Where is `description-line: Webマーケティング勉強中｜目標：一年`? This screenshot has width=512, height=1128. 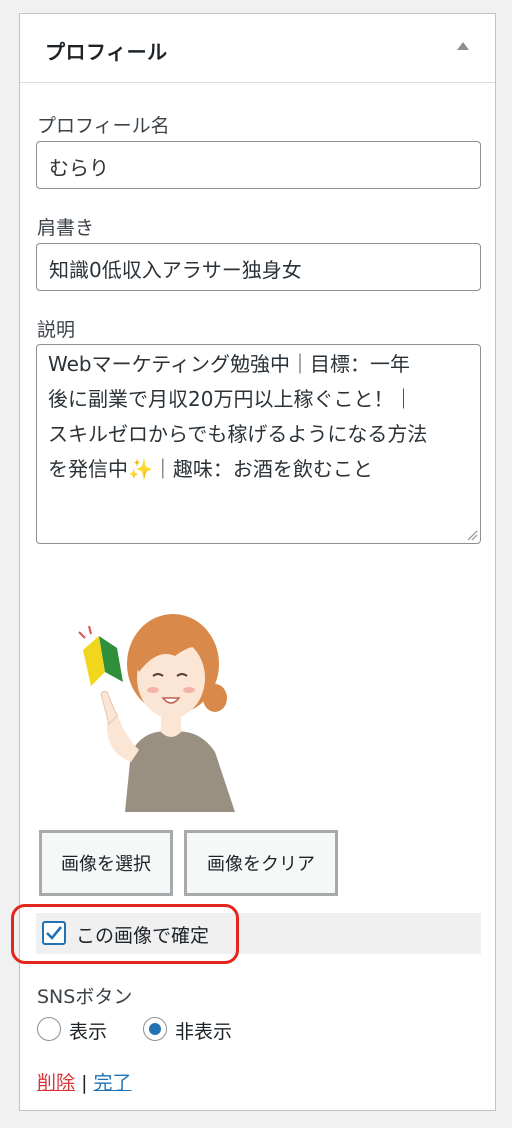 description-line: Webマーケティング勉強中｜目標：一年 is located at coordinates (229, 364).